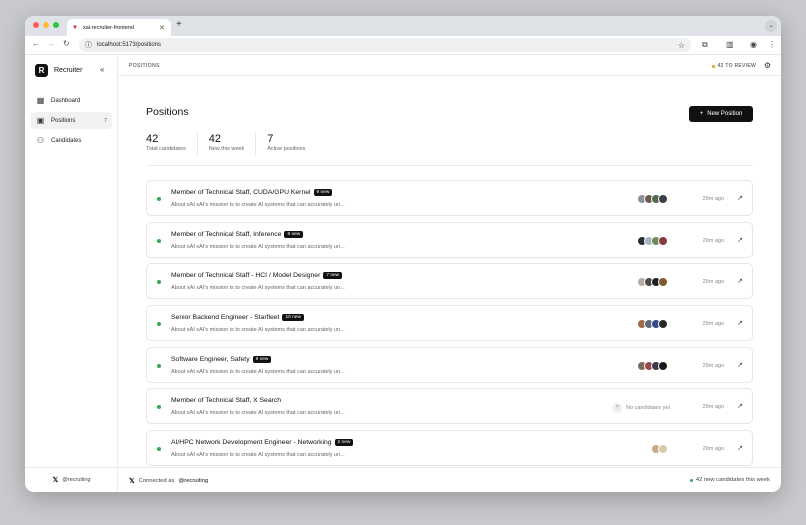 This screenshot has width=806, height=525. I want to click on stat-label: Total candidates, so click(166, 149).